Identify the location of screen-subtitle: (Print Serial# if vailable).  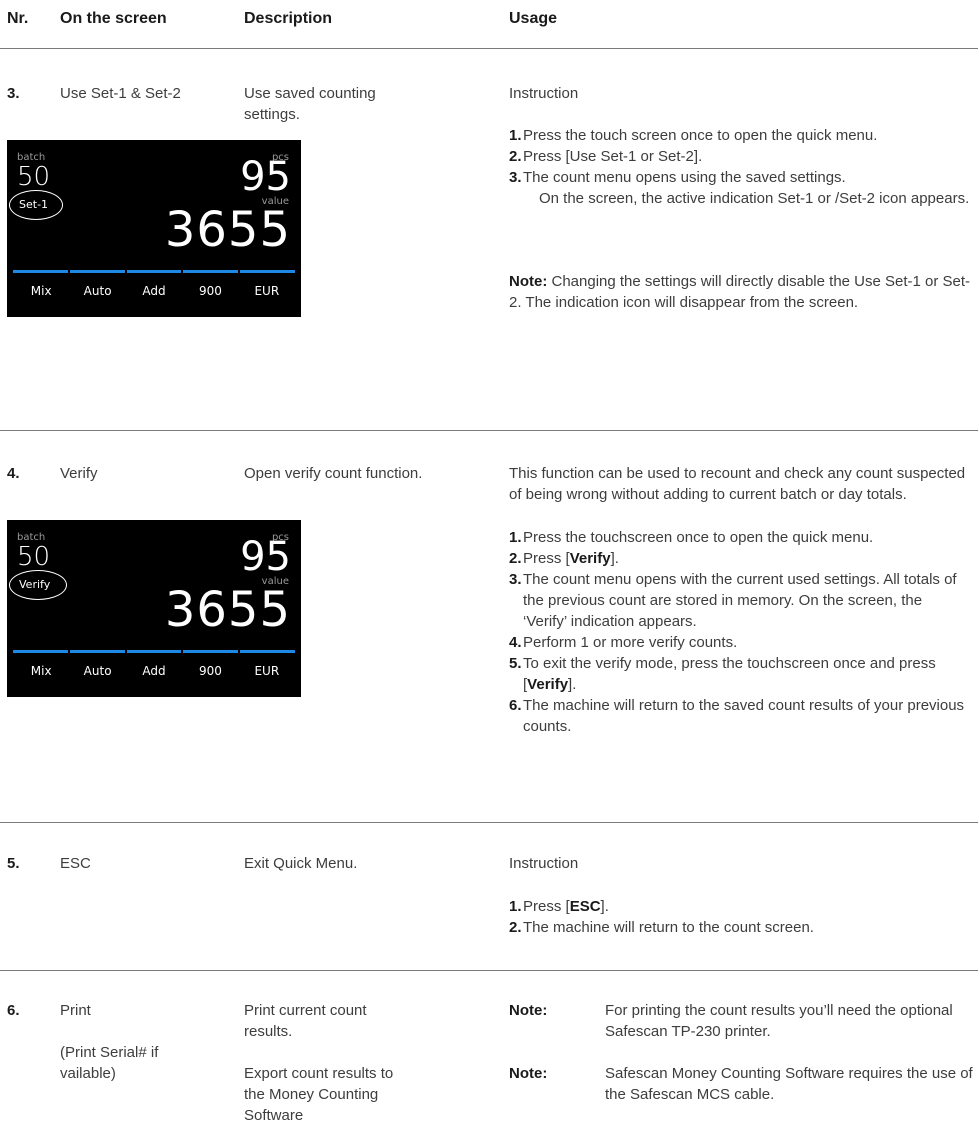
(109, 1063).